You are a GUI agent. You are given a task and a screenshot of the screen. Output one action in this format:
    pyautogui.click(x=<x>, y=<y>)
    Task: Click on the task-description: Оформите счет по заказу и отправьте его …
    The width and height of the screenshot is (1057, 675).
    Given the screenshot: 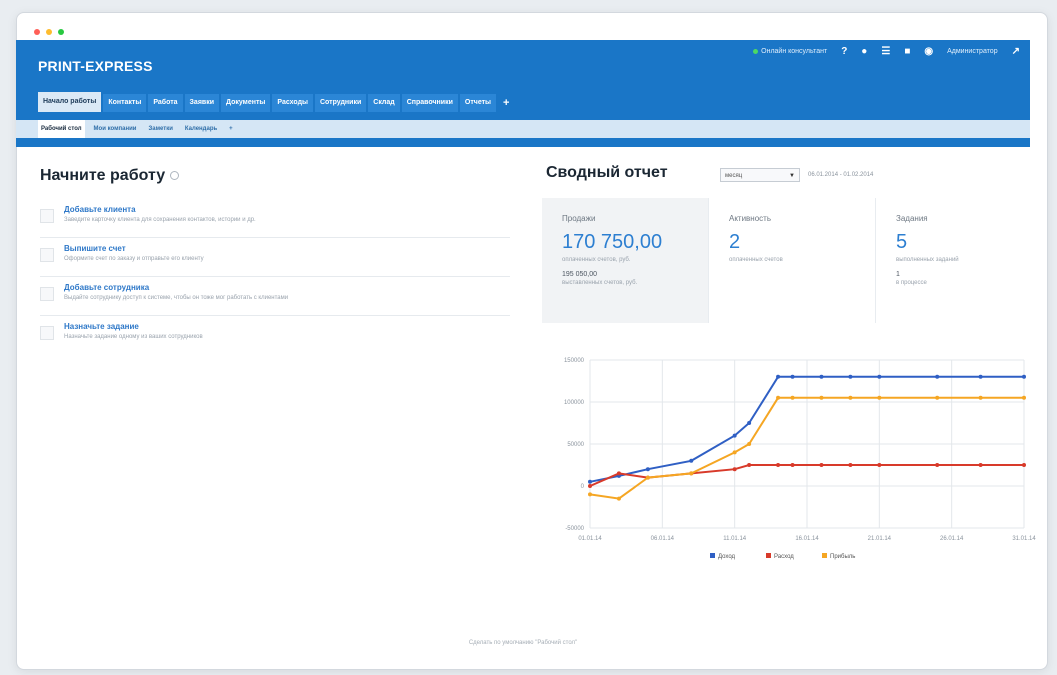 What is the action you would take?
    pyautogui.click(x=134, y=259)
    